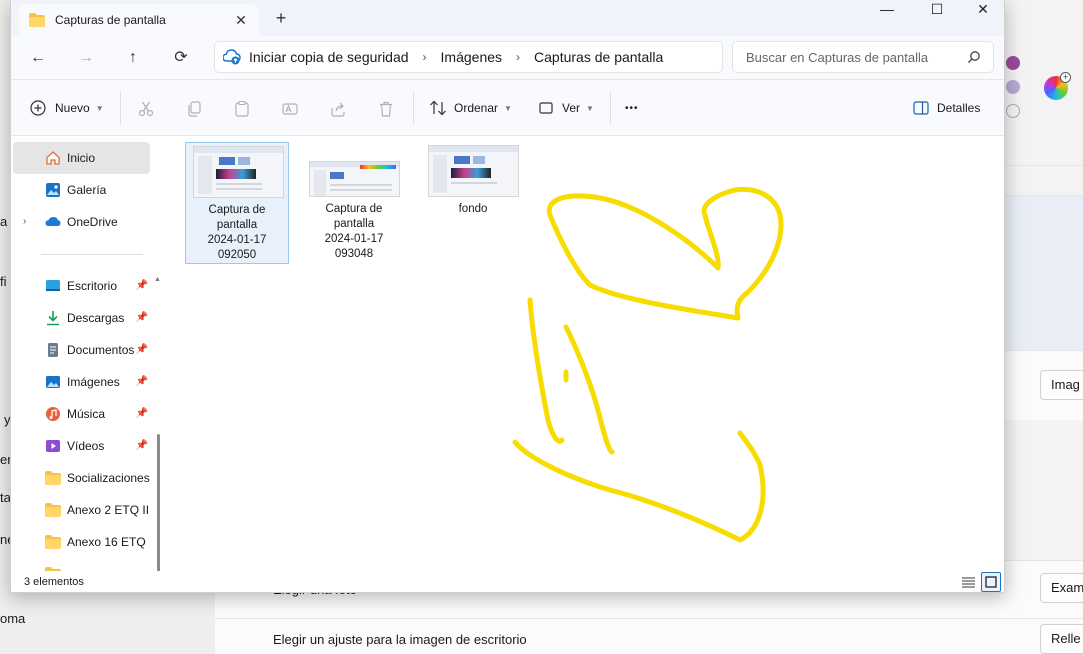 This screenshot has height=654, width=1083. I want to click on home-icon, so click(53, 158).